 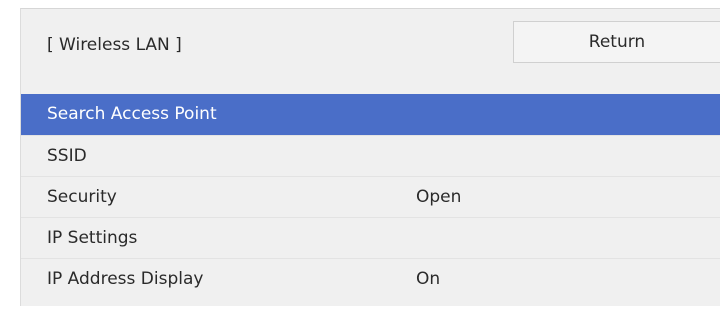 I want to click on menu-item-ip-settings: IP Settings, so click(x=370, y=237).